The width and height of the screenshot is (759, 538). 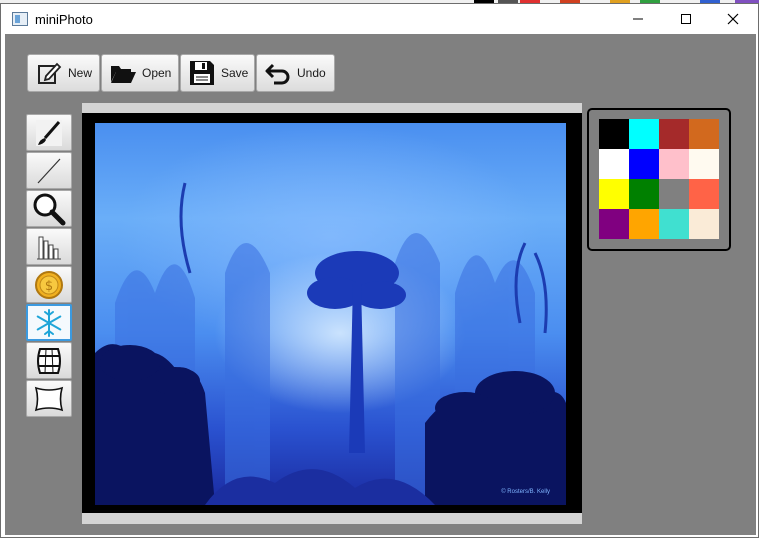 I want to click on close-icon, so click(x=733, y=19).